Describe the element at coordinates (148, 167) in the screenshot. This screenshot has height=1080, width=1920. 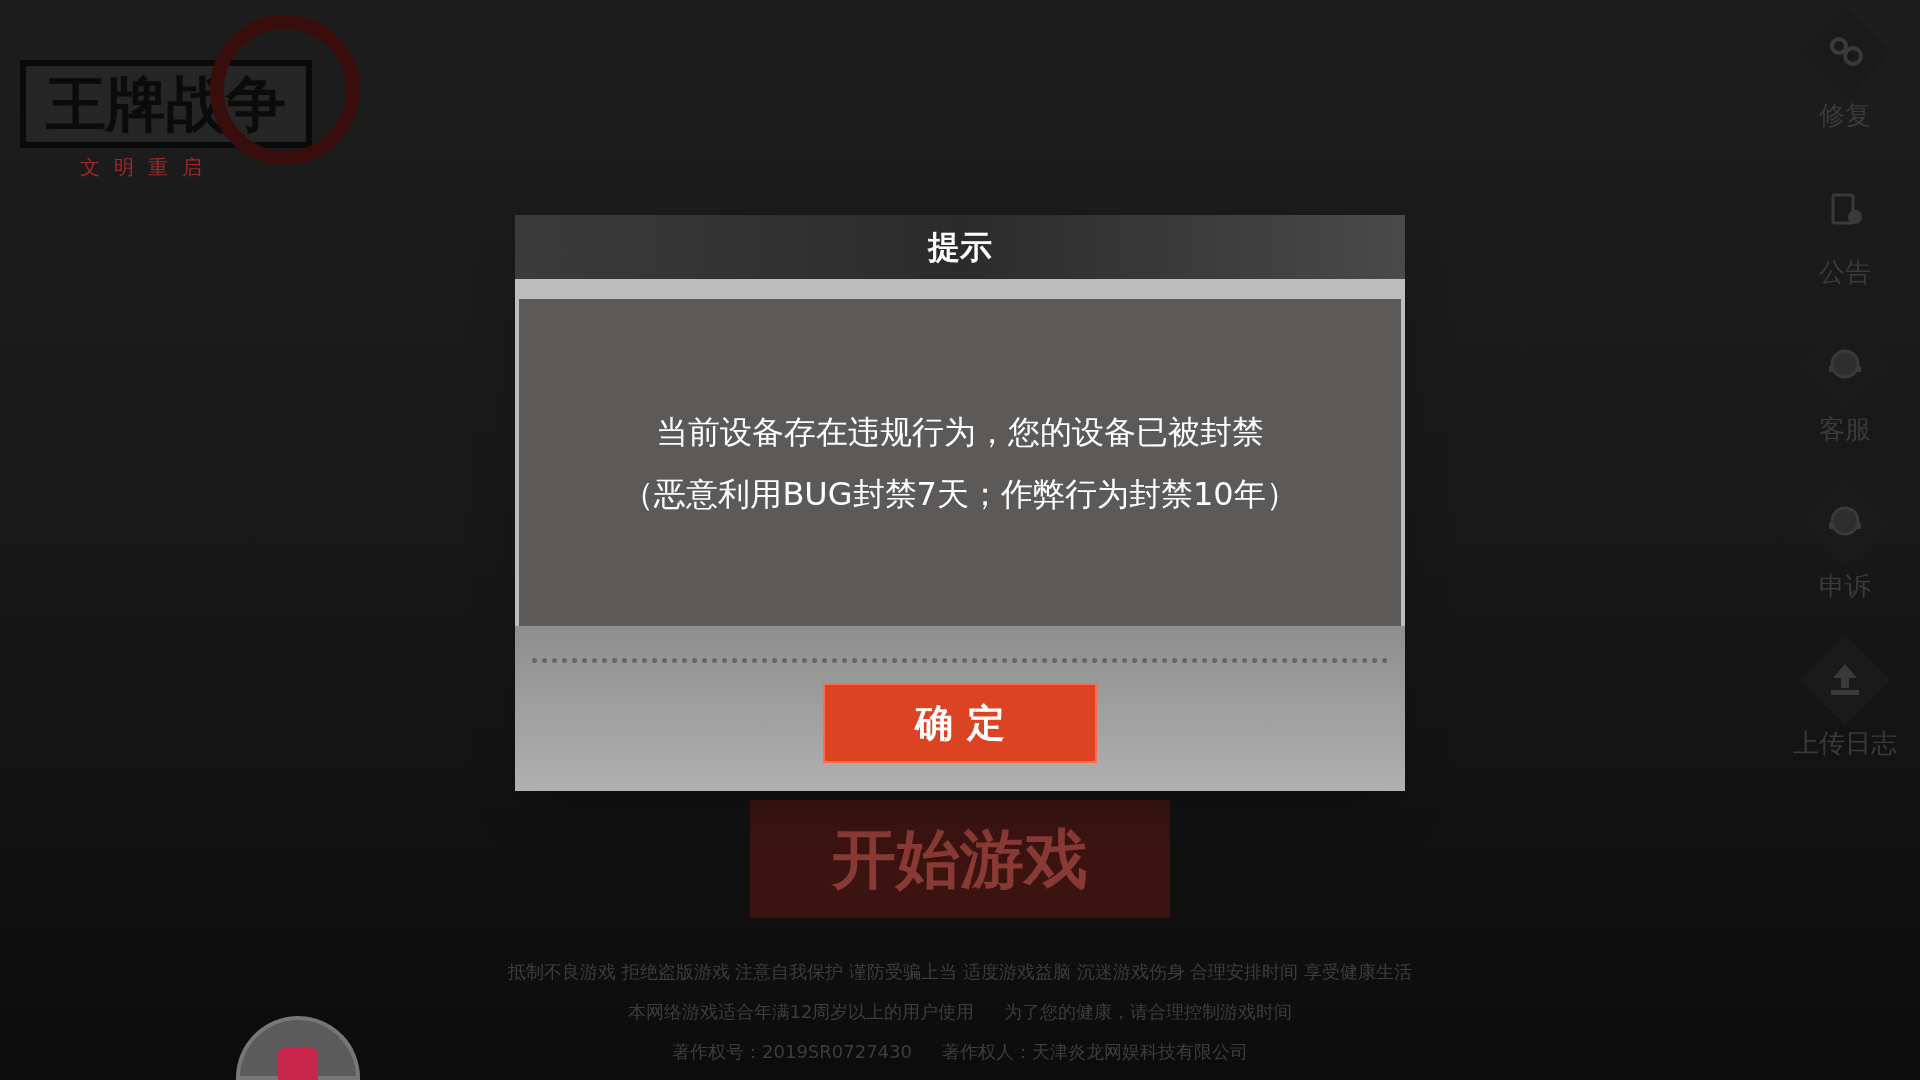
I see `game-logo-subtitle: 文明重启` at that location.